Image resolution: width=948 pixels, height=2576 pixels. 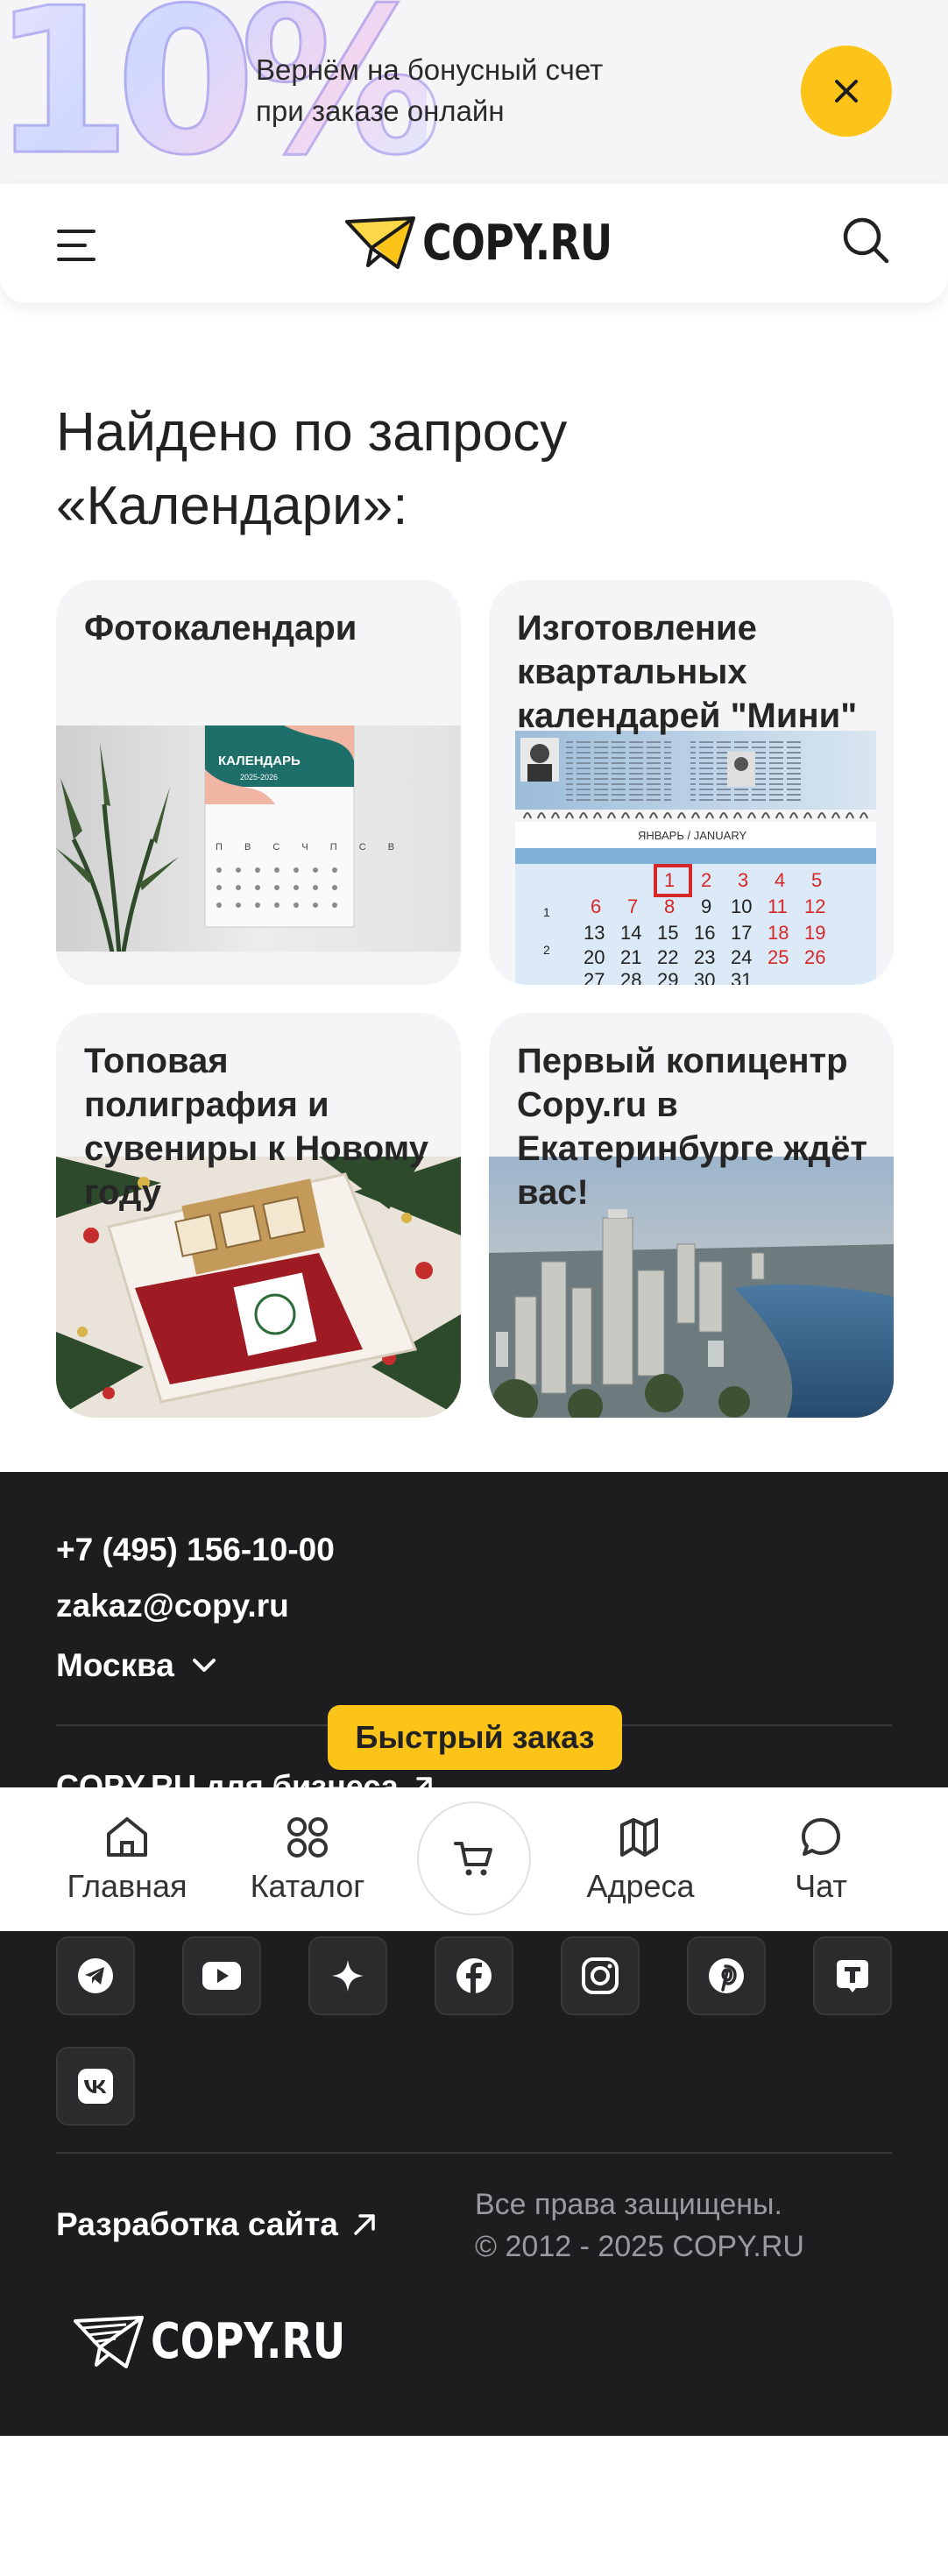 I want to click on svg-text: 14, so click(x=630, y=933).